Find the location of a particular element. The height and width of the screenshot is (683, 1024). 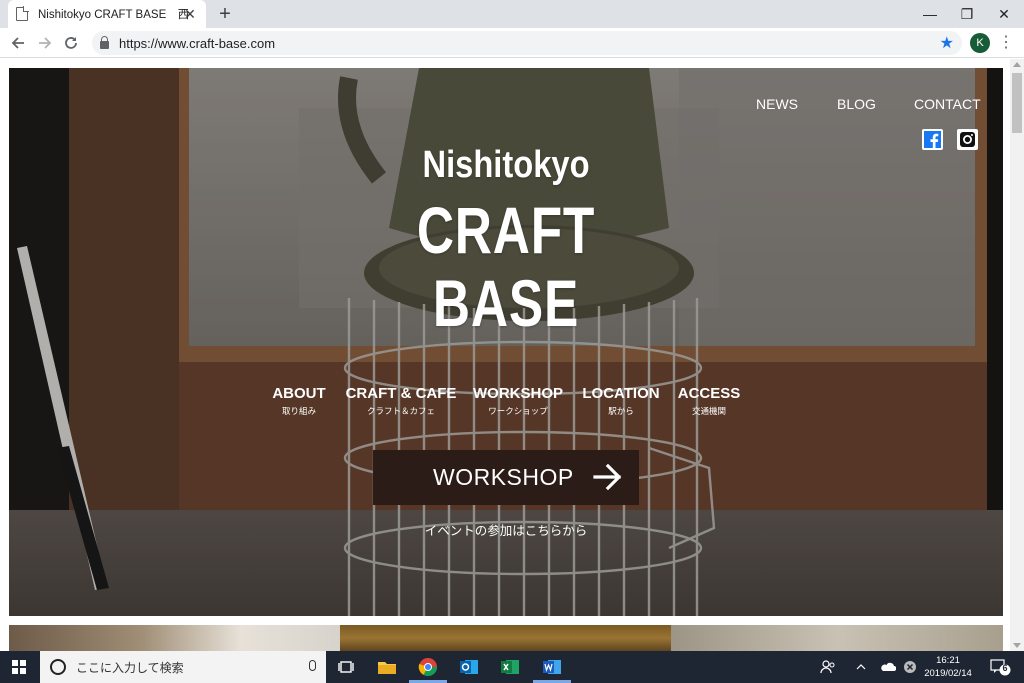

arrow-right-icon is located at coordinates (608, 479).